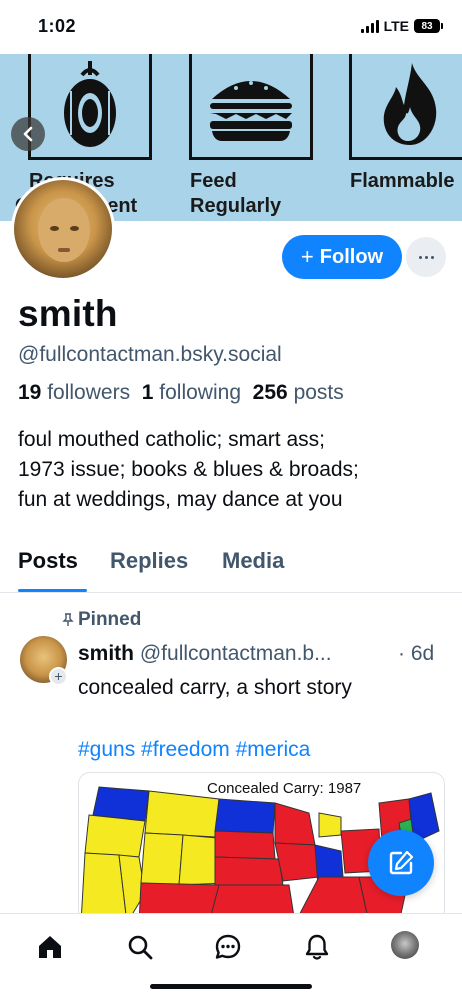  What do you see at coordinates (236, 206) in the screenshot?
I see `banner-label-regularly: Regularly` at bounding box center [236, 206].